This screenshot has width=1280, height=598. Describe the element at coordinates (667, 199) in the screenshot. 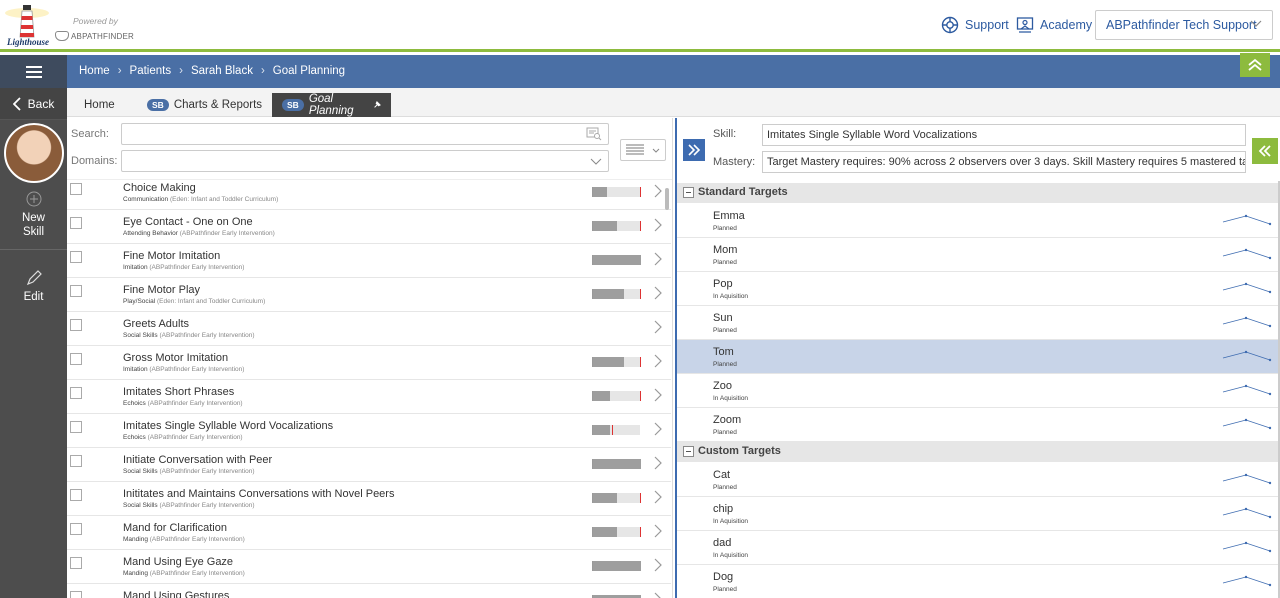

I see `skills-scrollbar` at that location.